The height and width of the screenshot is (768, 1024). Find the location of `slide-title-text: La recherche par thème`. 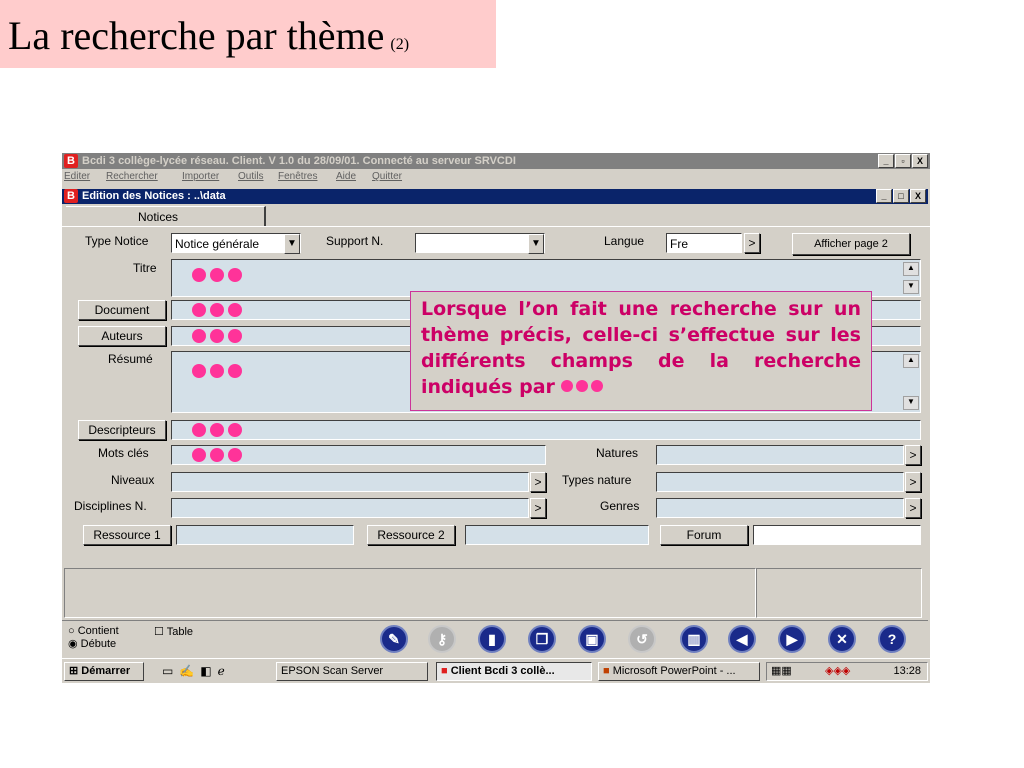

slide-title-text: La recherche par thème is located at coordinates (196, 35).